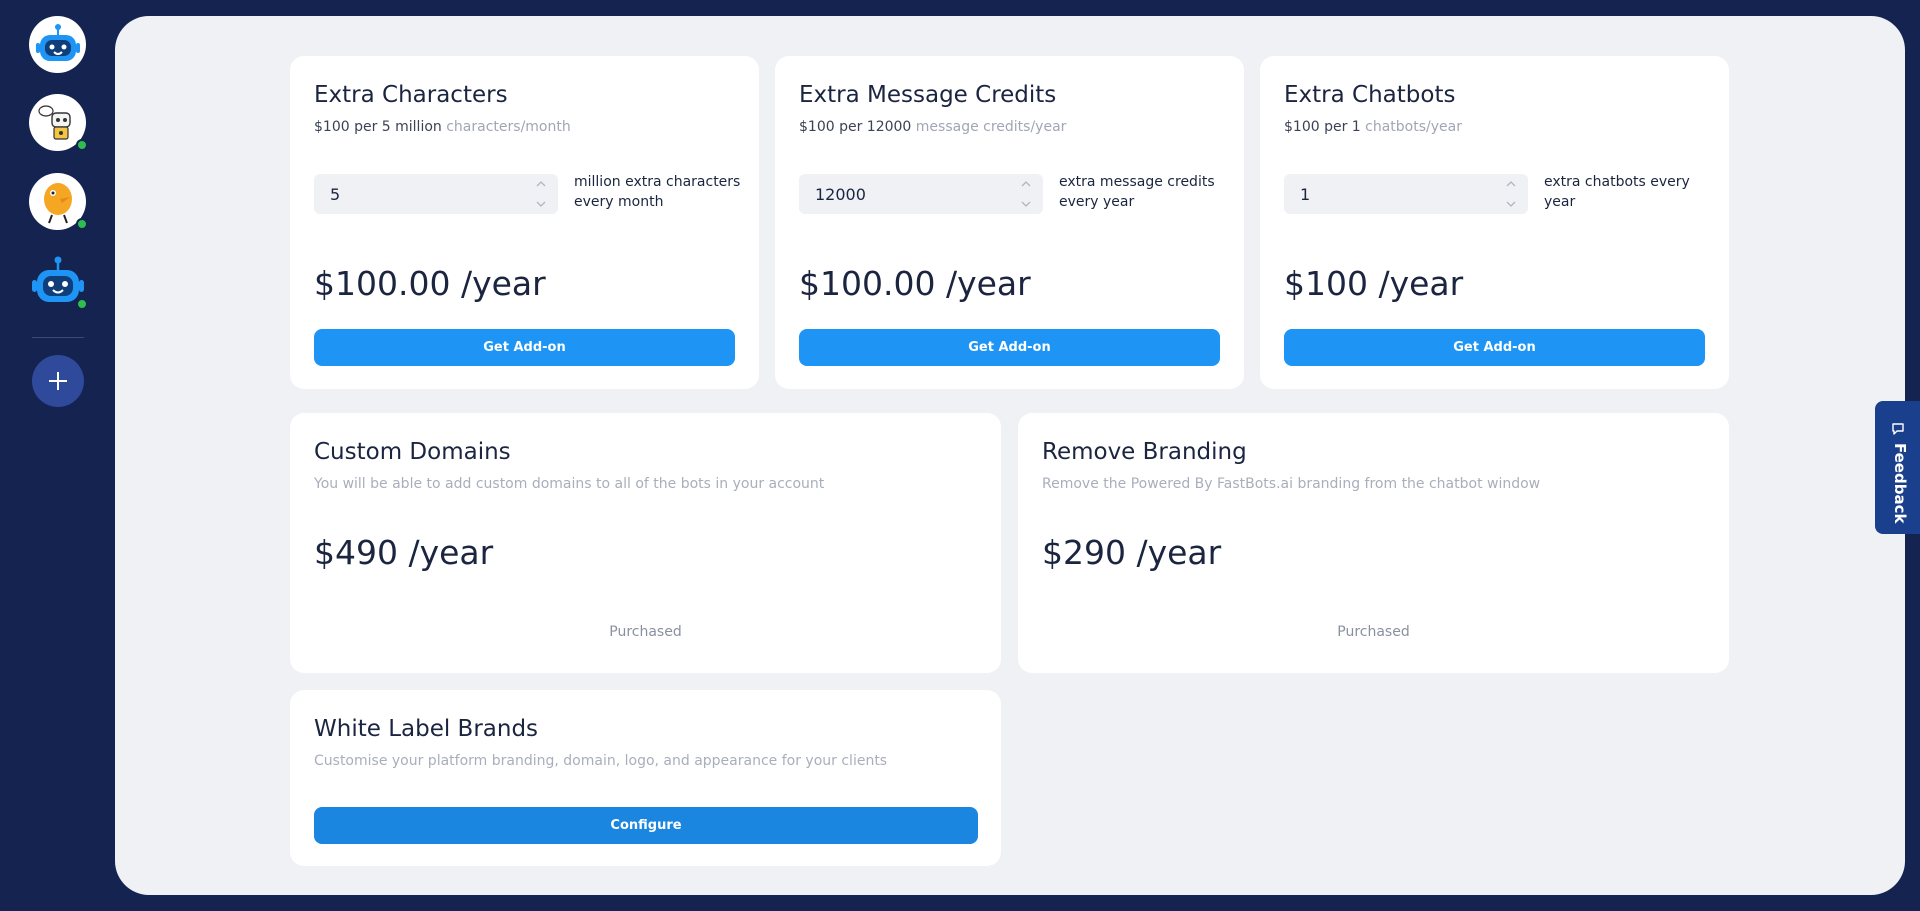 This screenshot has width=1920, height=911. Describe the element at coordinates (412, 452) in the screenshot. I see `card-title: Custom Domains` at that location.